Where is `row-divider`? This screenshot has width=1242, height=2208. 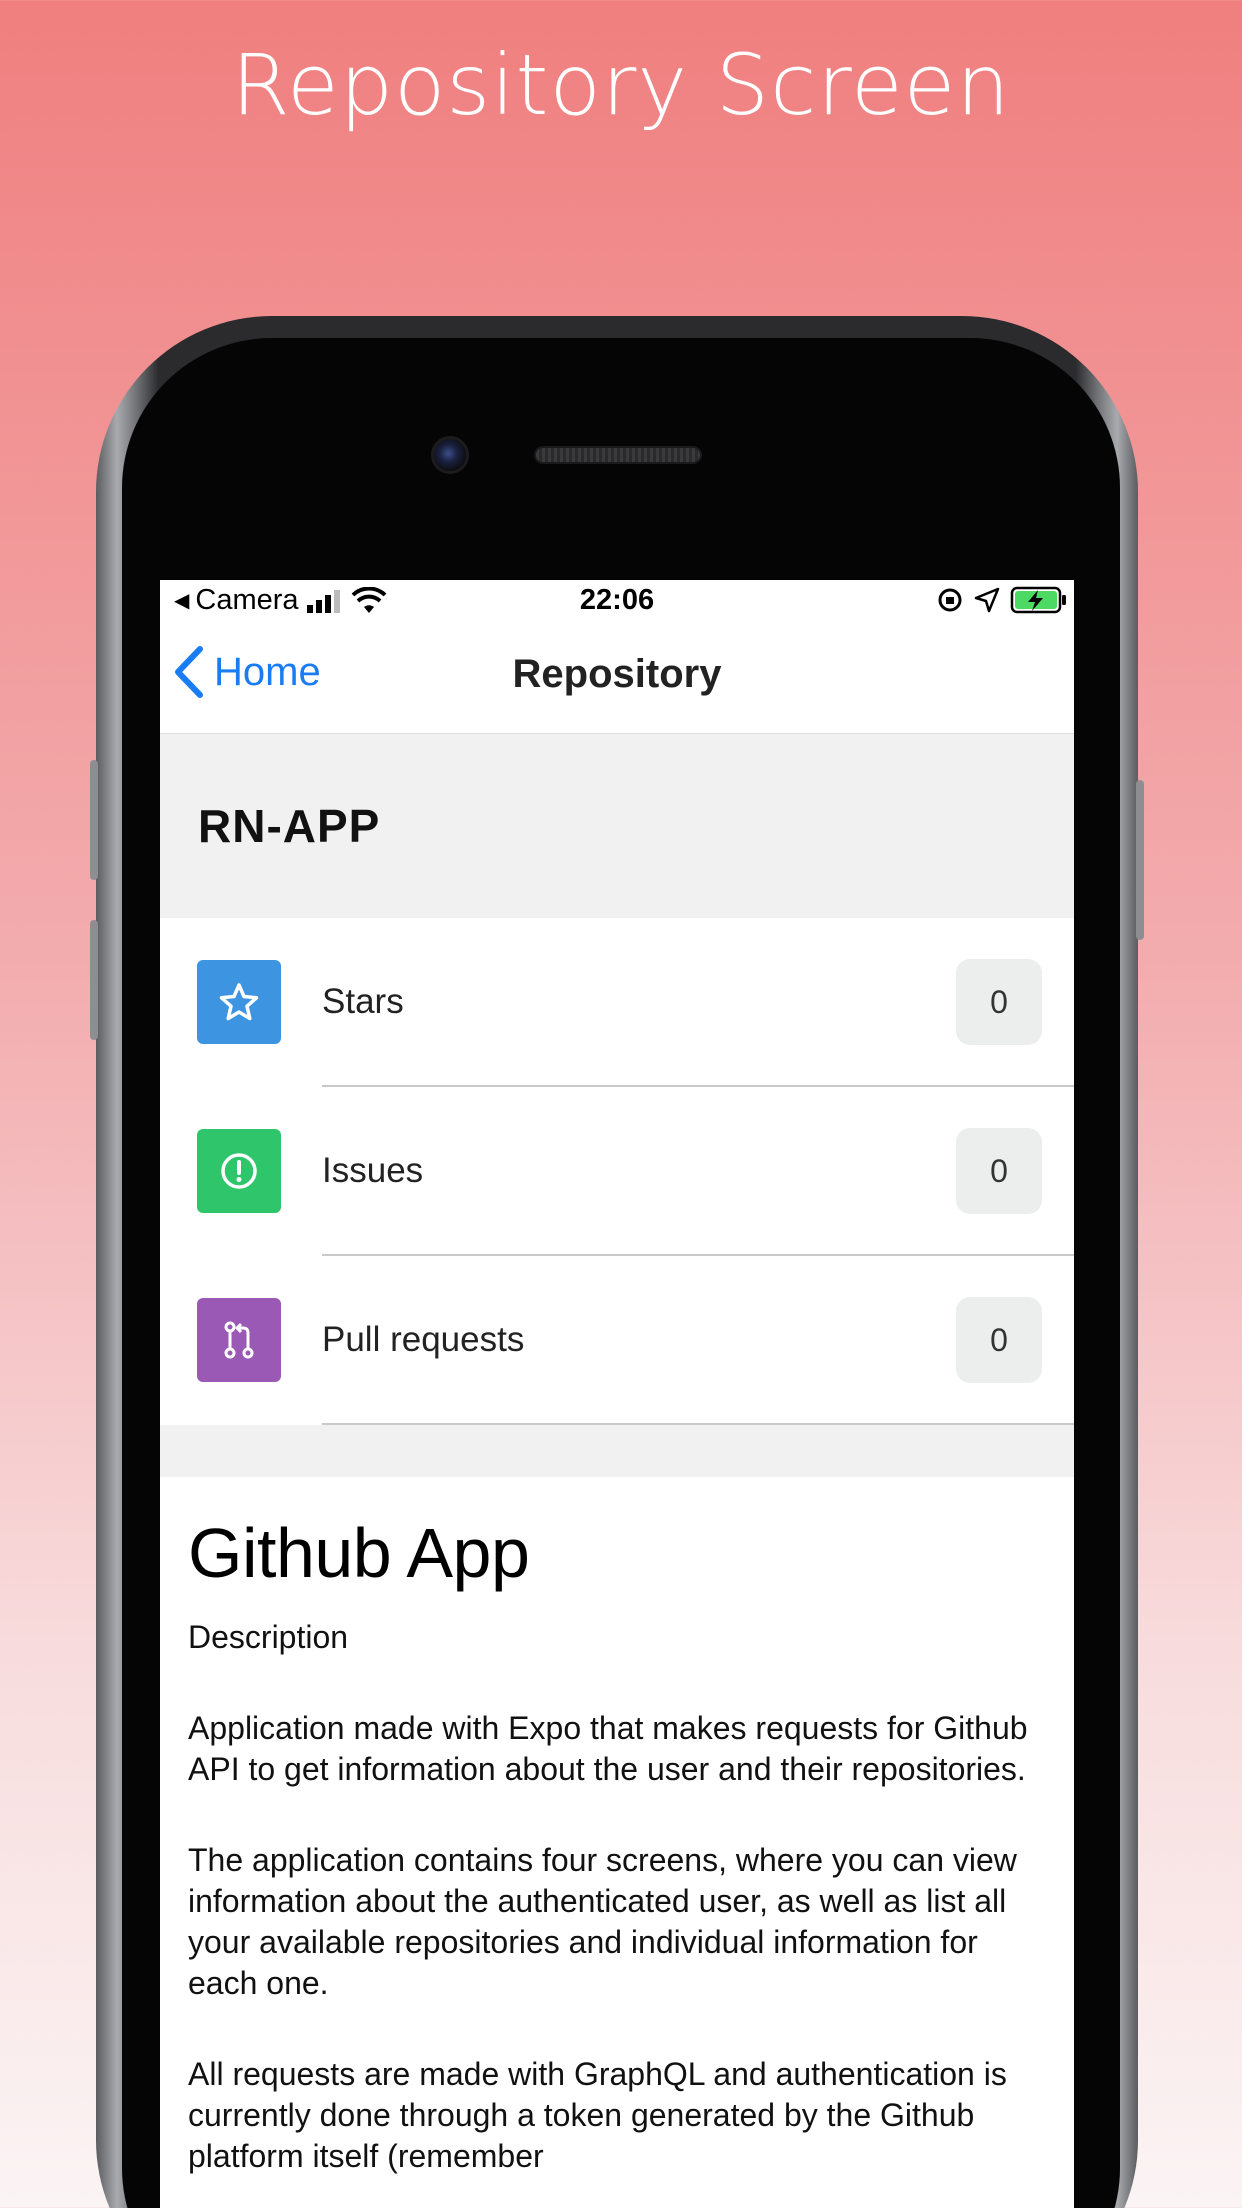
row-divider is located at coordinates (698, 1424).